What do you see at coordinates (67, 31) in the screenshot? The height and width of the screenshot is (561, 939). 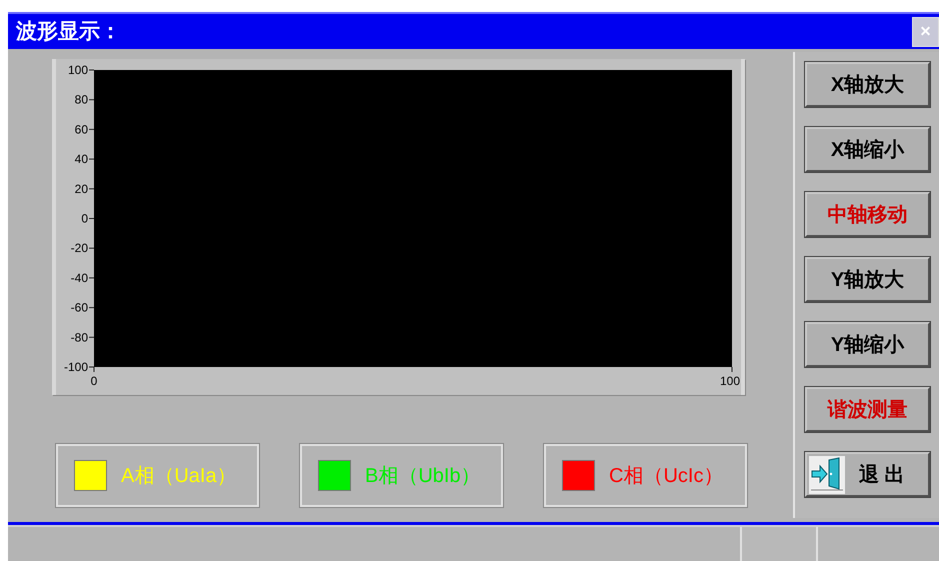 I see `window-title: 波形显示：` at bounding box center [67, 31].